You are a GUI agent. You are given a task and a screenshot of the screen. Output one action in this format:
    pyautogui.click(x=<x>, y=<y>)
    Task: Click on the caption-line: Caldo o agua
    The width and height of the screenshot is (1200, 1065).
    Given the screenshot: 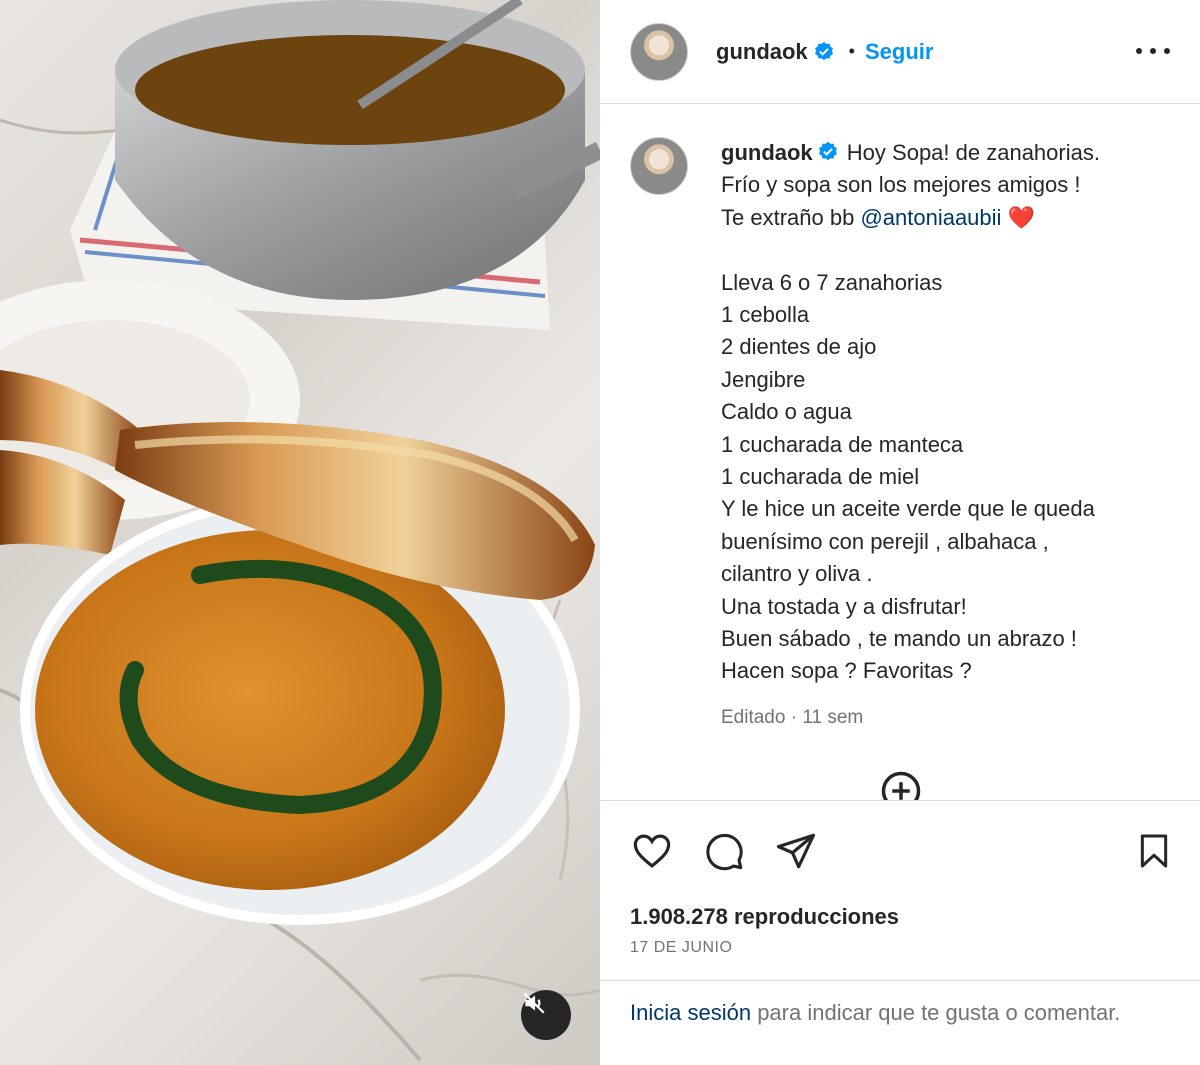 What is the action you would take?
    pyautogui.click(x=786, y=412)
    